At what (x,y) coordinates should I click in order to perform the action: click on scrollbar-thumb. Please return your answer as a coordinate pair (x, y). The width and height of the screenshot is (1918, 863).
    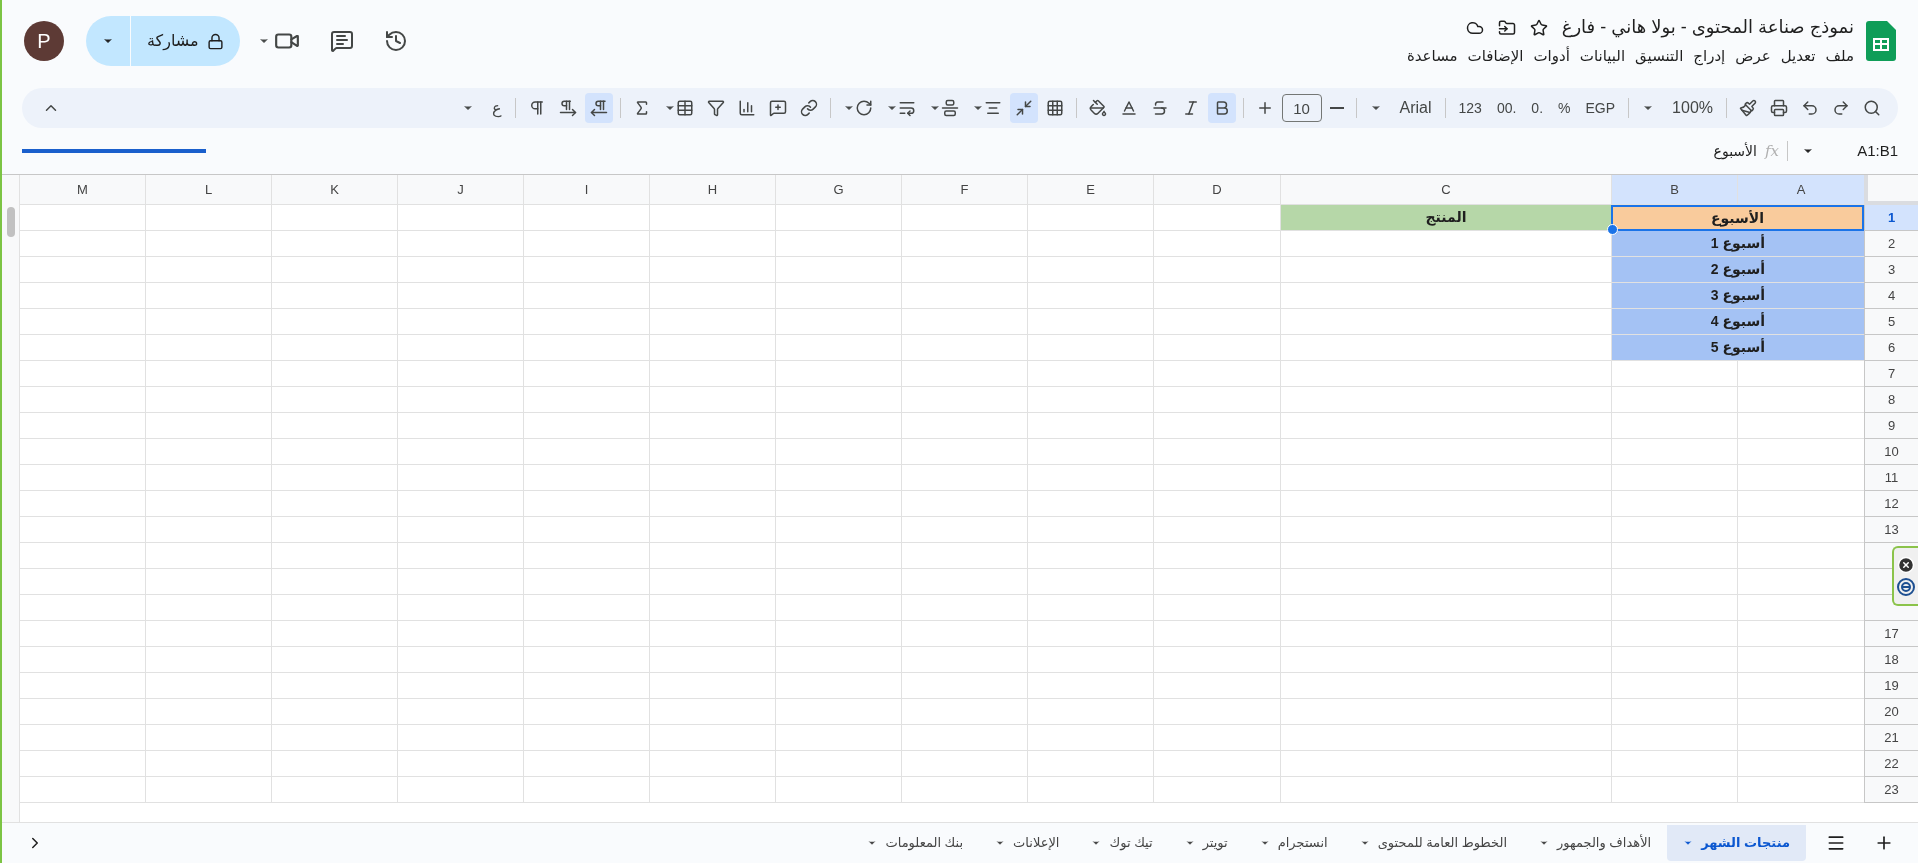
    Looking at the image, I should click on (10, 222).